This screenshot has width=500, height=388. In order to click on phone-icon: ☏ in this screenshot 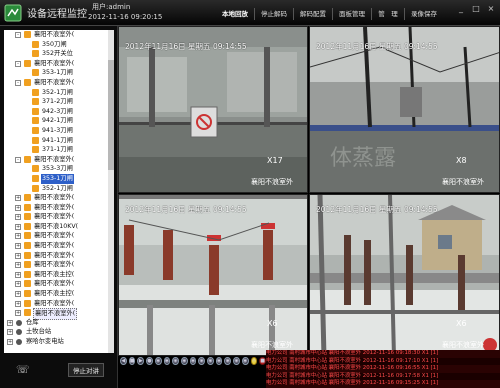, I will do `click(23, 370)`.